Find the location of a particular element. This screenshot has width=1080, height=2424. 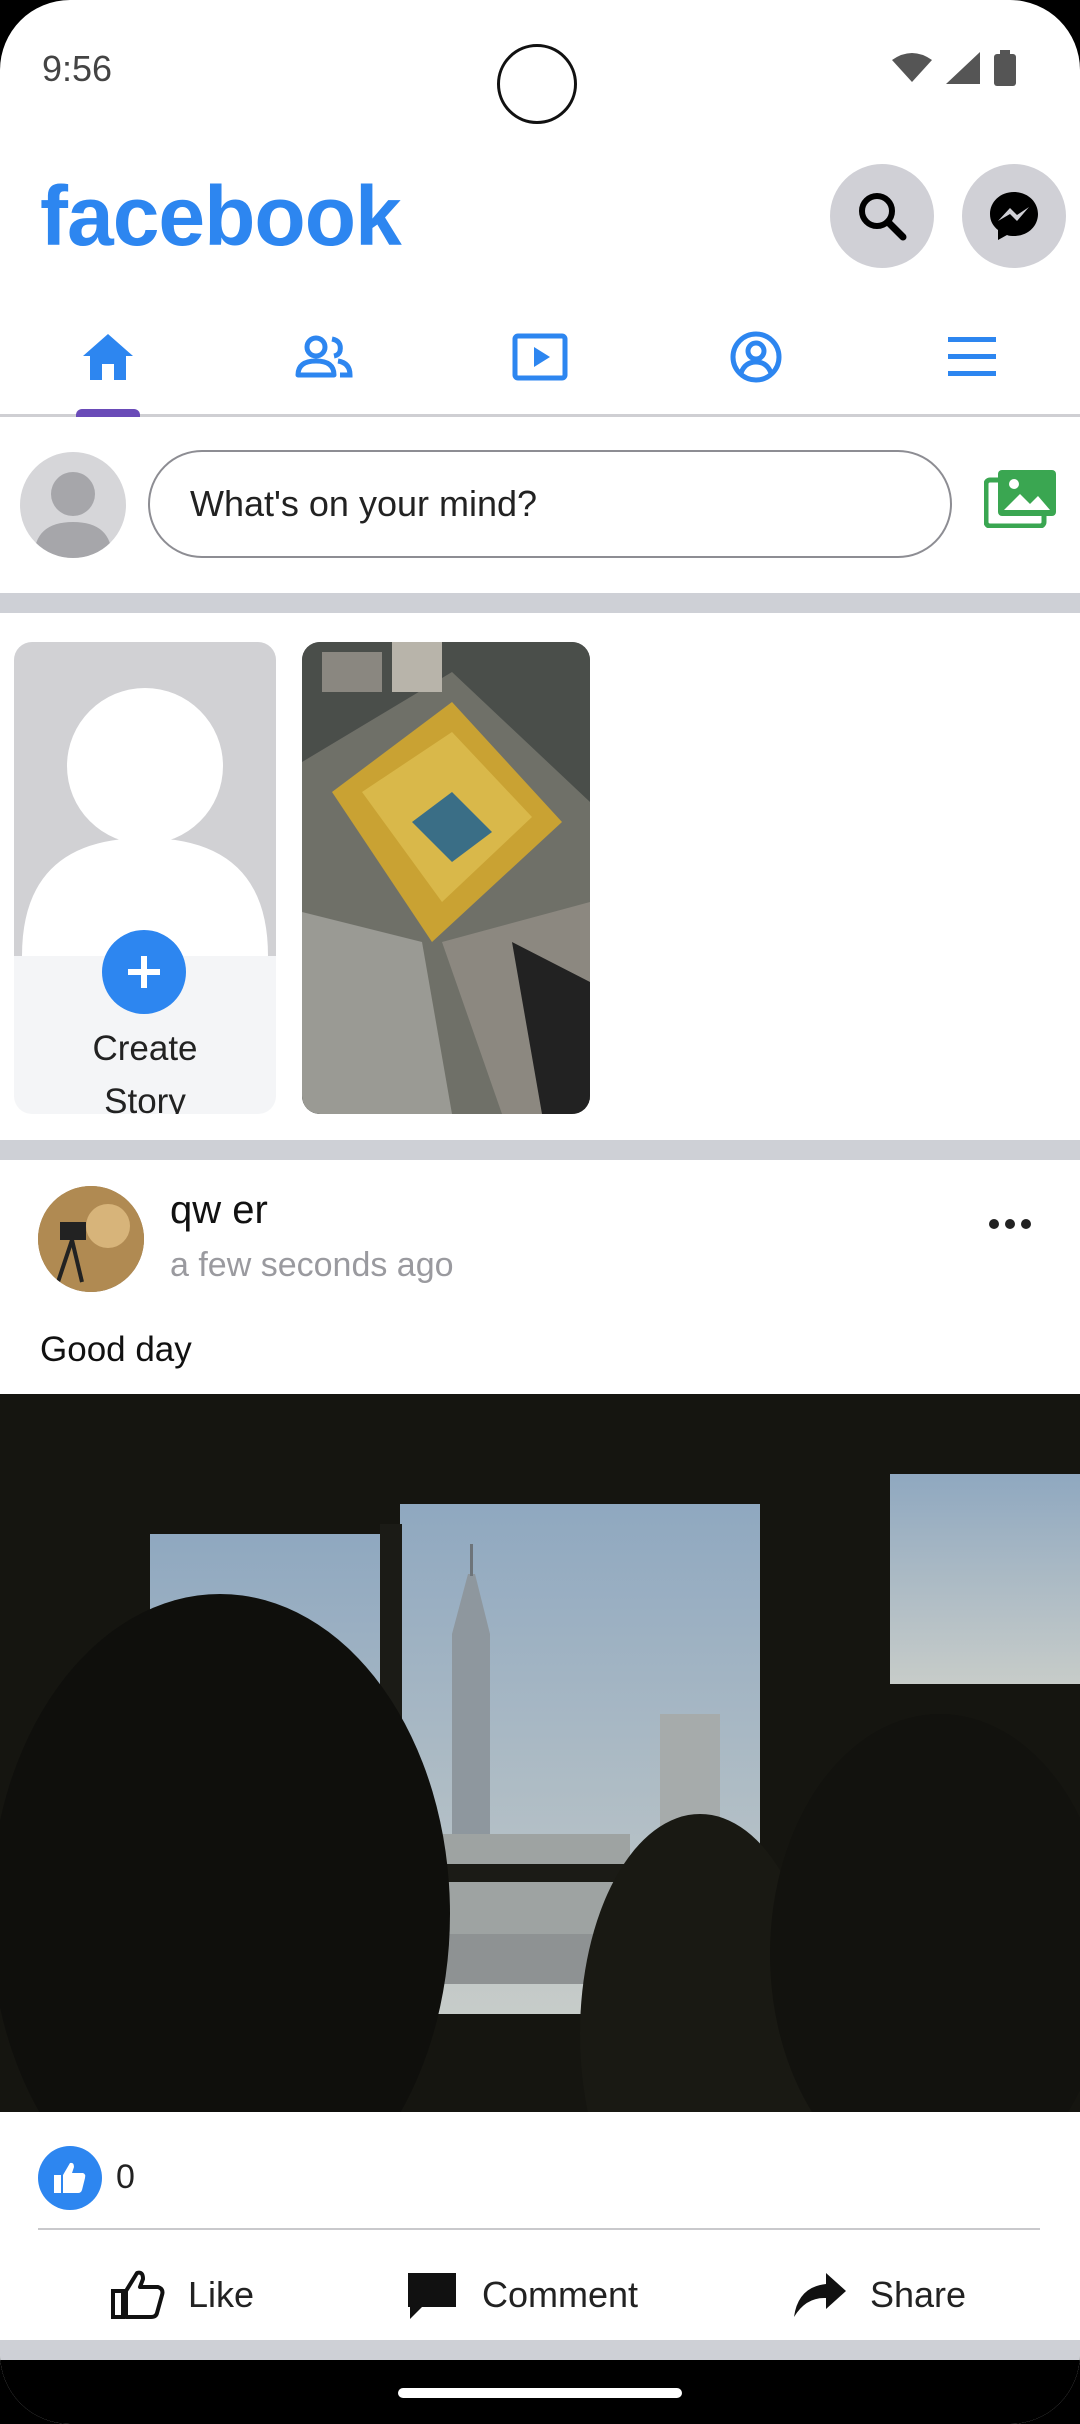

comment-button-label: Comment is located at coordinates (560, 2294).